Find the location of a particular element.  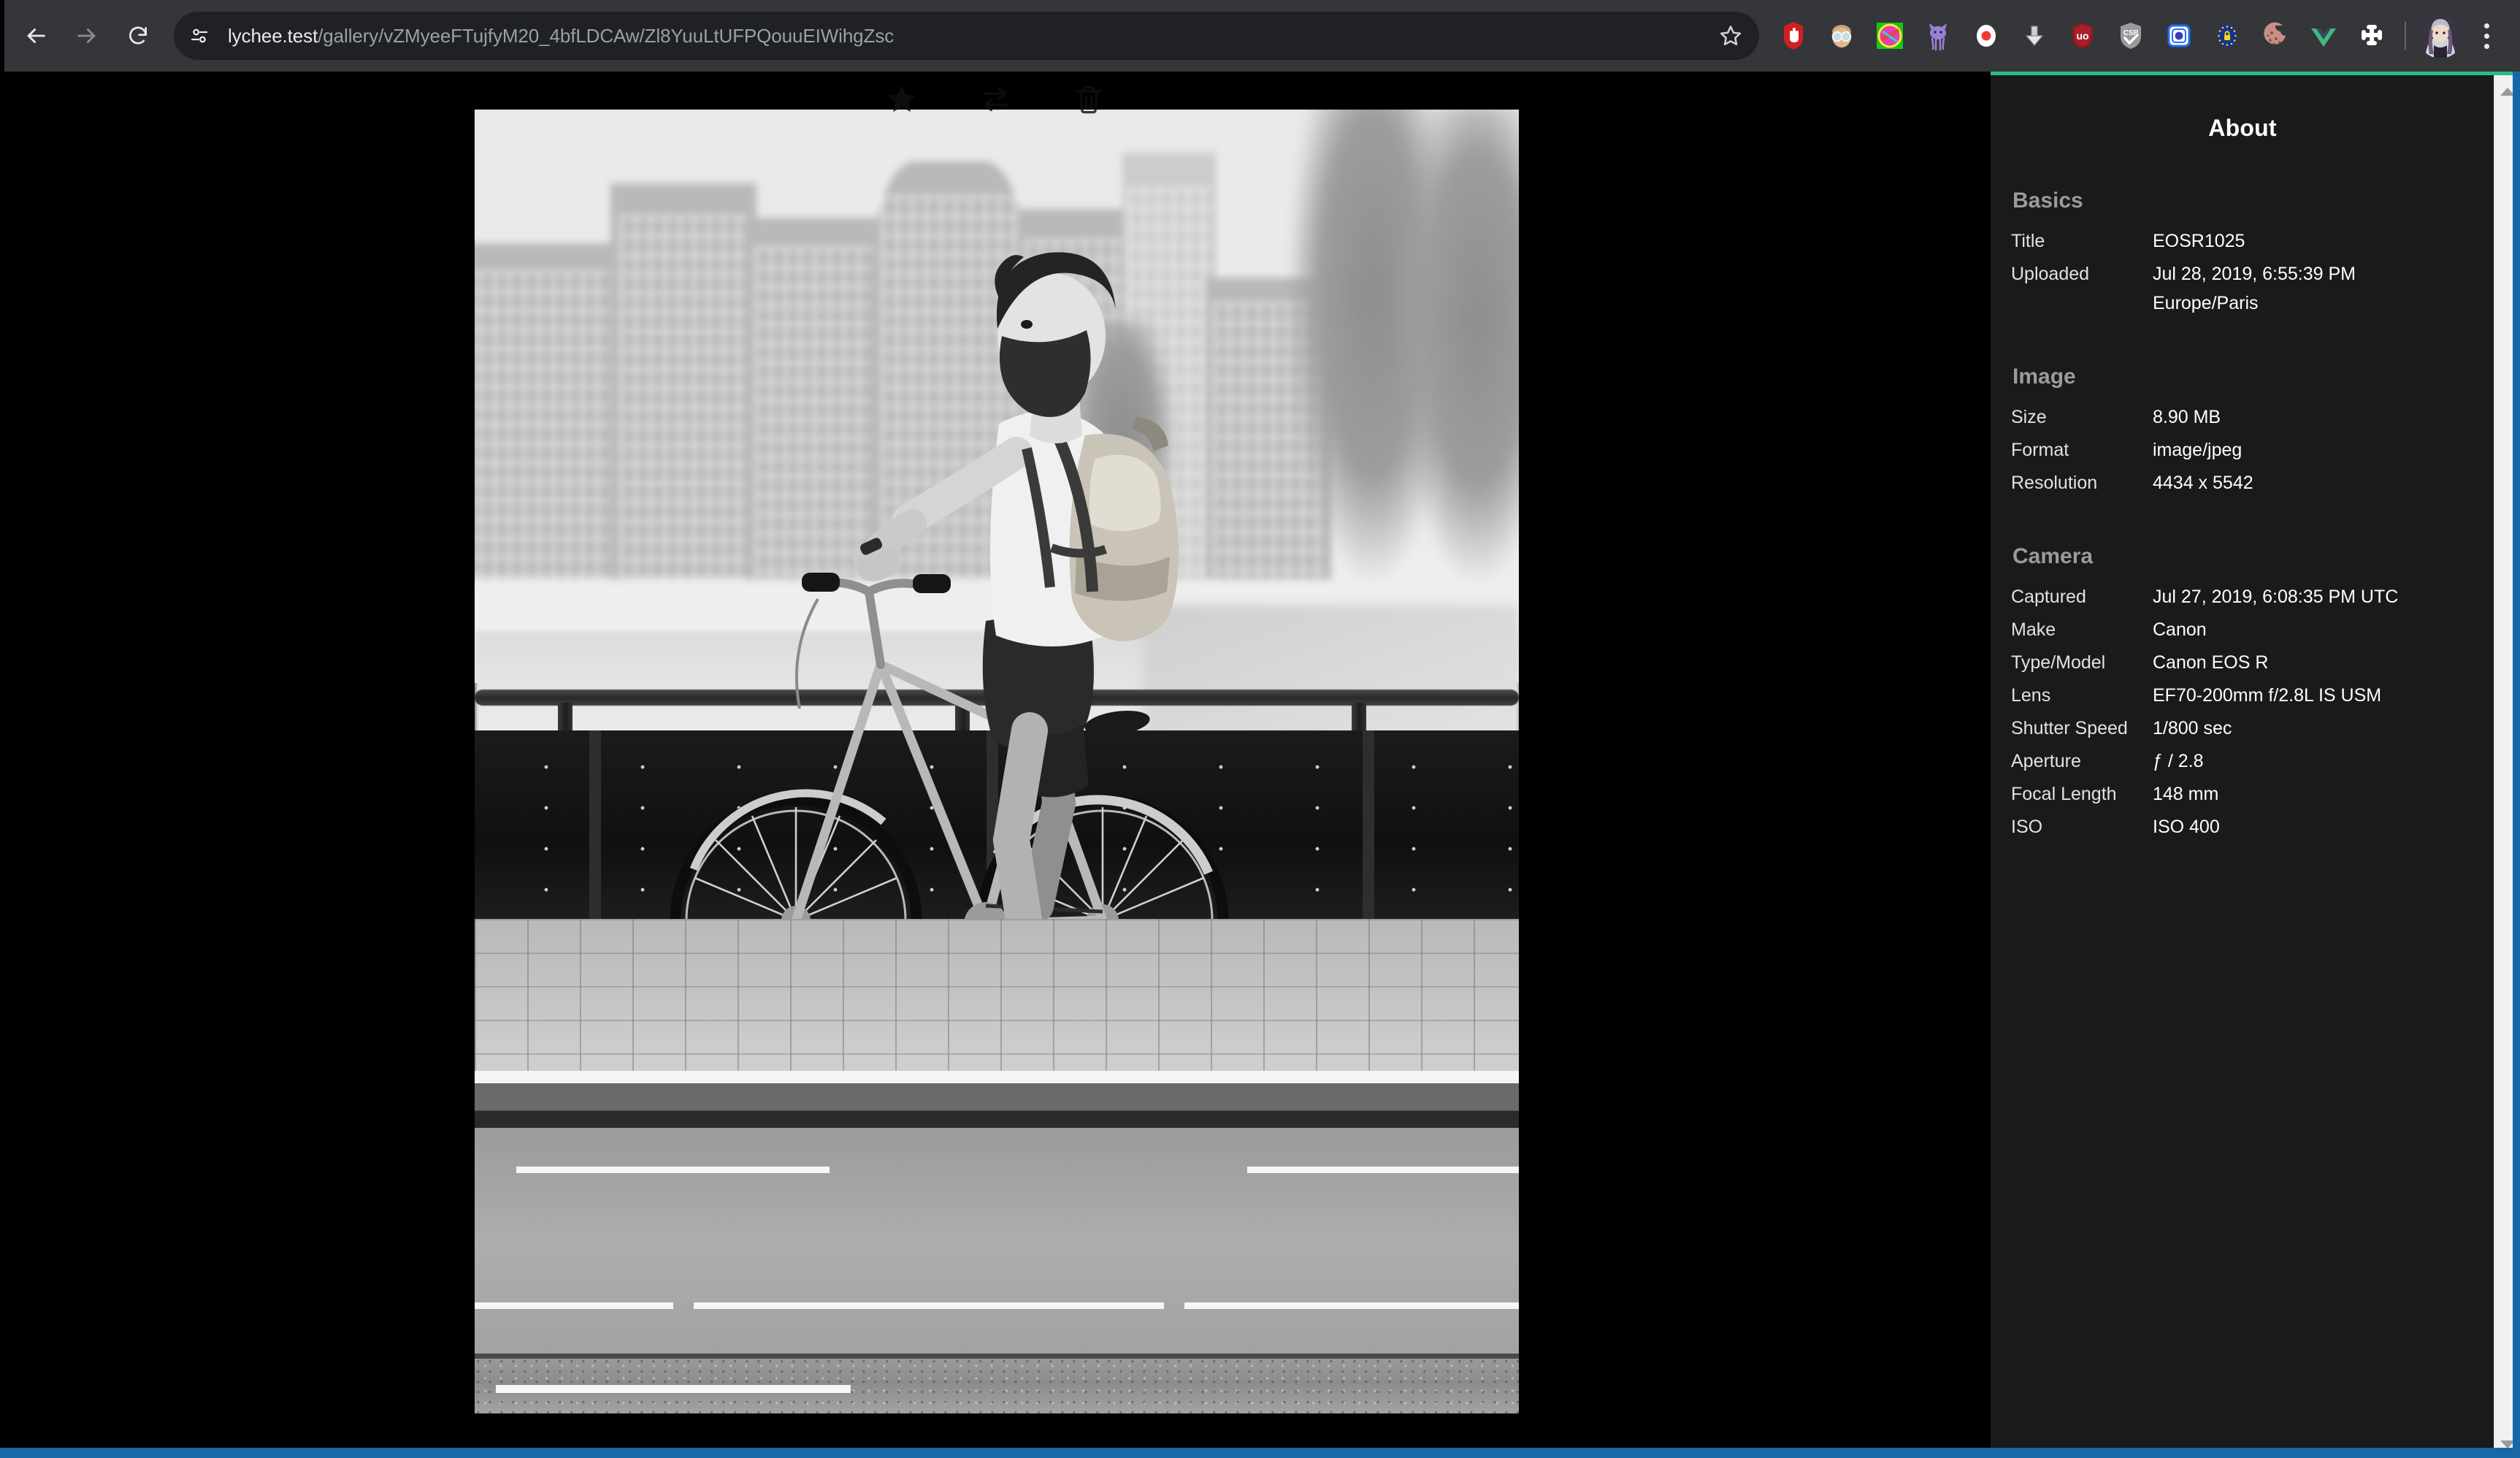

window-edge-bottom is located at coordinates (1260, 1453).